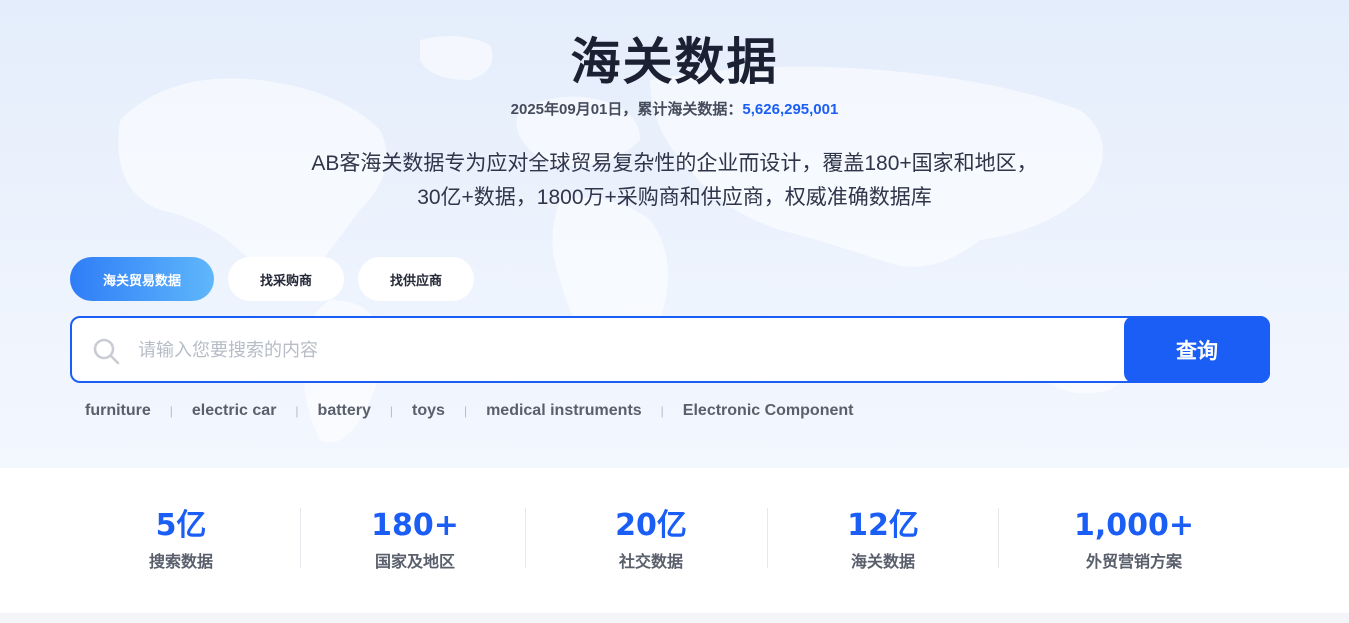 Image resolution: width=1349 pixels, height=623 pixels. What do you see at coordinates (234, 411) in the screenshot?
I see `keyword-electric-car: electric car` at bounding box center [234, 411].